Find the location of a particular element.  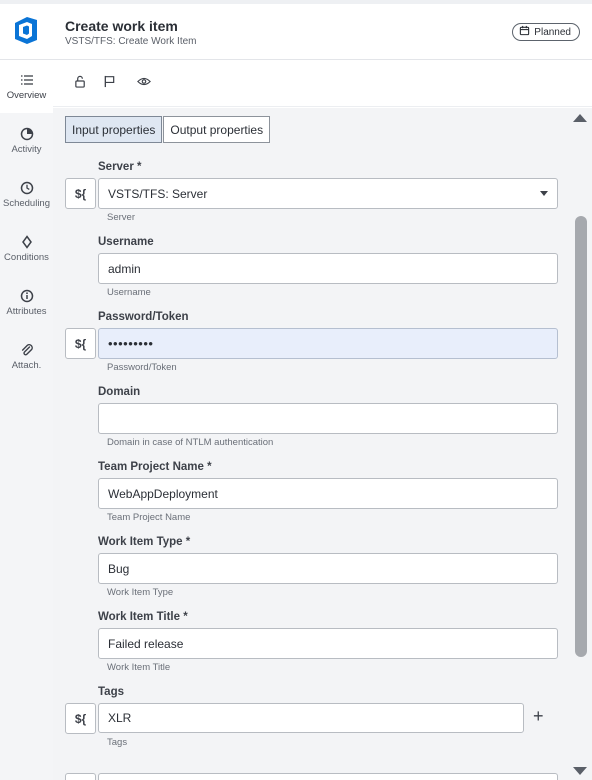

sidebar-item-activity: Activity is located at coordinates (26, 141).